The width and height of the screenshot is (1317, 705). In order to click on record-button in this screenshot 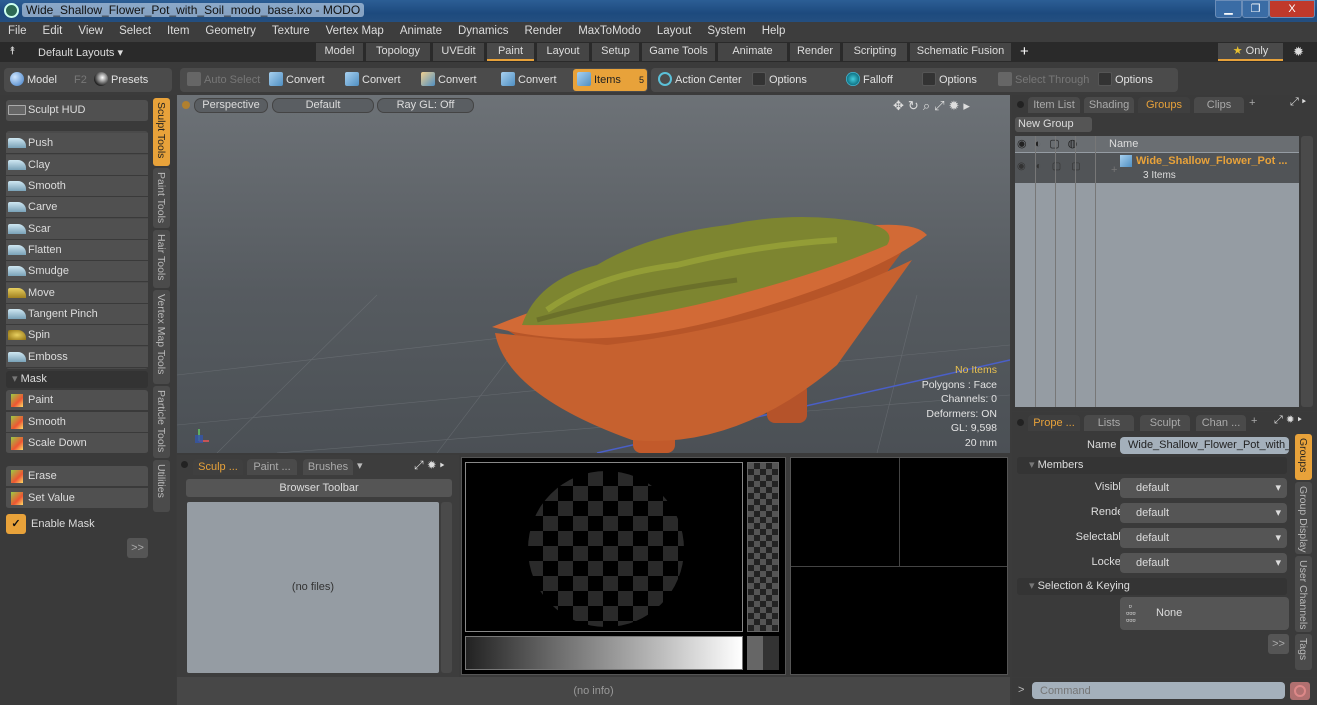, I will do `click(1300, 691)`.